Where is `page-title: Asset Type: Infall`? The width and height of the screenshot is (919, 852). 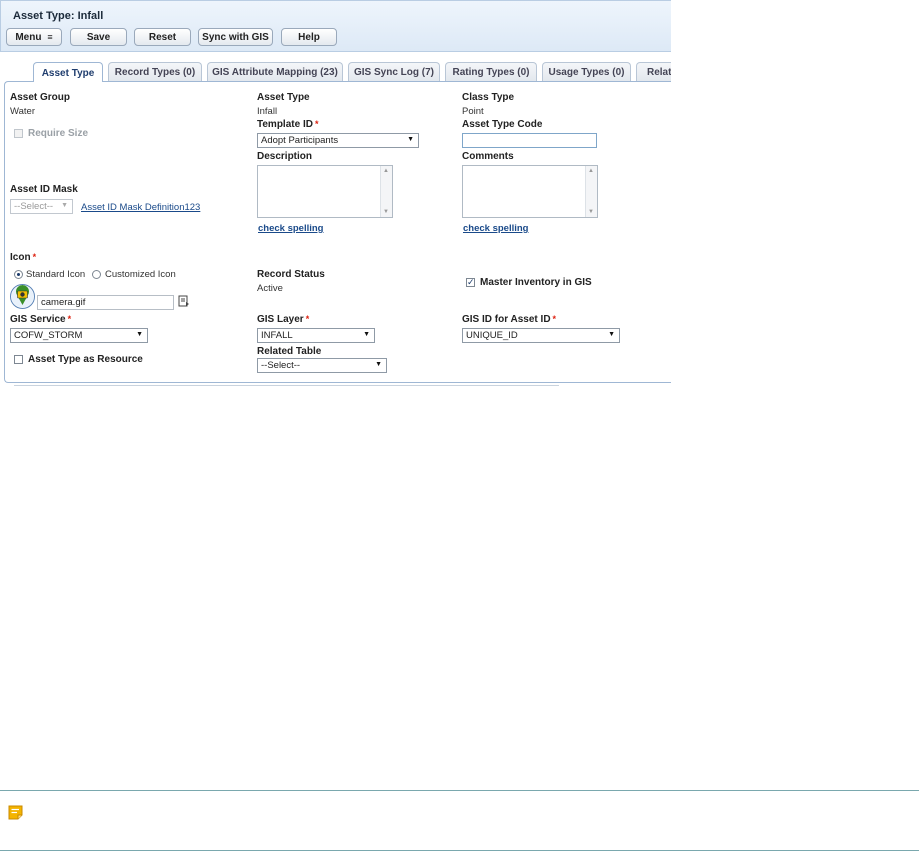
page-title: Asset Type: Infall is located at coordinates (58, 16).